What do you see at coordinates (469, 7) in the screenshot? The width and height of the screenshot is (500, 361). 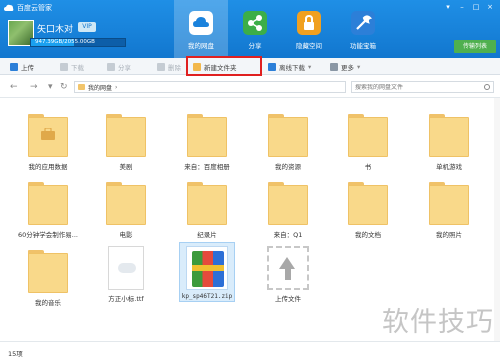 I see `window-controls: ▾ – □ ×` at bounding box center [469, 7].